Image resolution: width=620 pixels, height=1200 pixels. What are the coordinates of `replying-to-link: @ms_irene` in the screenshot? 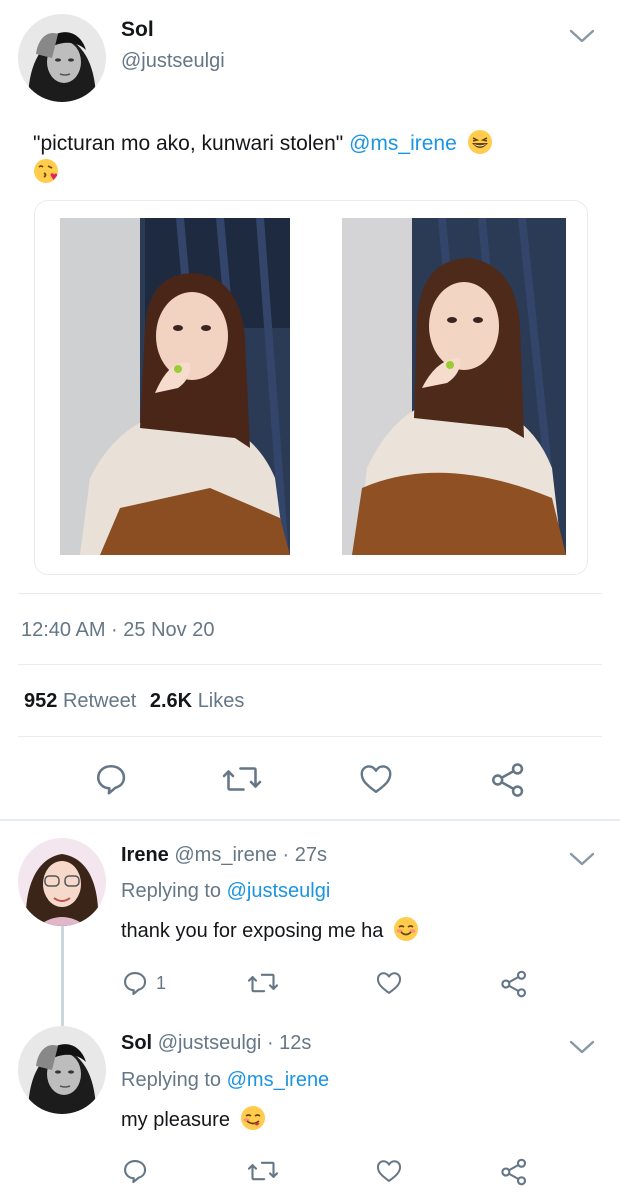 It's located at (278, 1080).